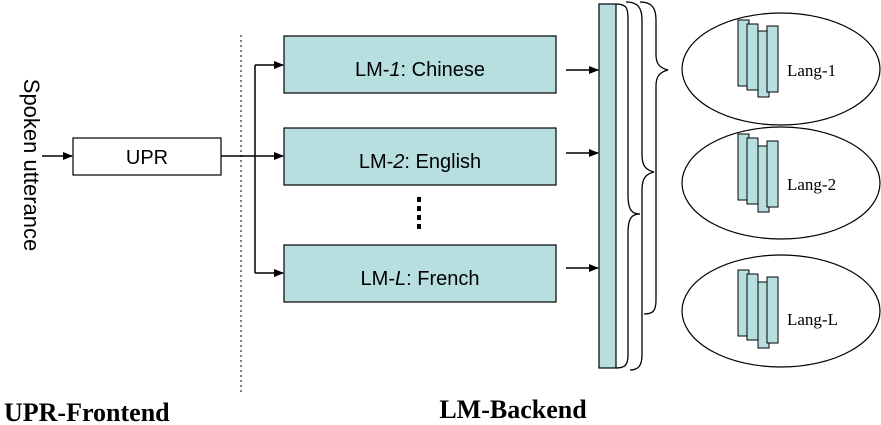 This screenshot has width=881, height=425. I want to click on upr-frontend-label: UPR-Frontend, so click(87, 411).